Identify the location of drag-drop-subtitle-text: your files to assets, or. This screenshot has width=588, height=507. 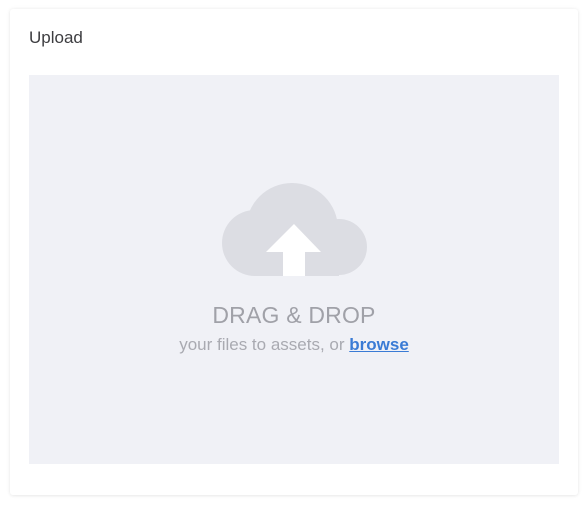
(262, 344).